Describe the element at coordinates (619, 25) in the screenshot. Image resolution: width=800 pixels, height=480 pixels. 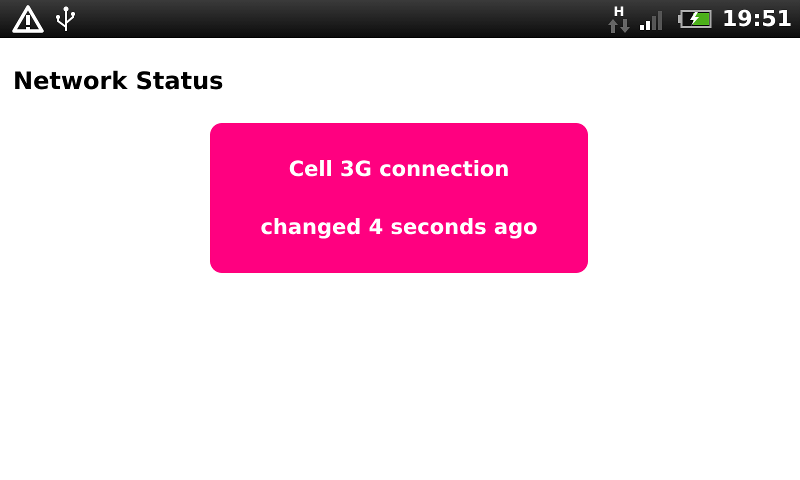
I see `data-arrows-icon` at that location.